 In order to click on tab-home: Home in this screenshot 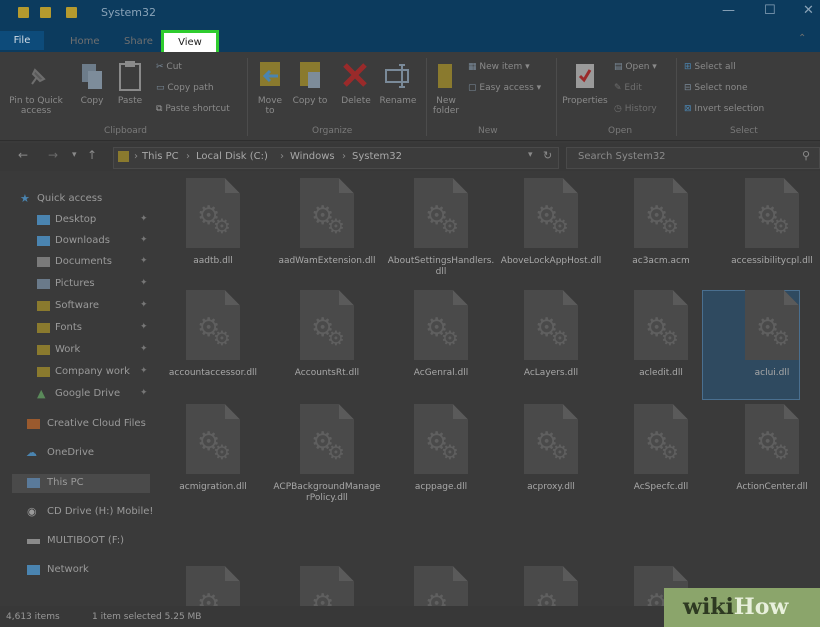, I will do `click(85, 41)`.